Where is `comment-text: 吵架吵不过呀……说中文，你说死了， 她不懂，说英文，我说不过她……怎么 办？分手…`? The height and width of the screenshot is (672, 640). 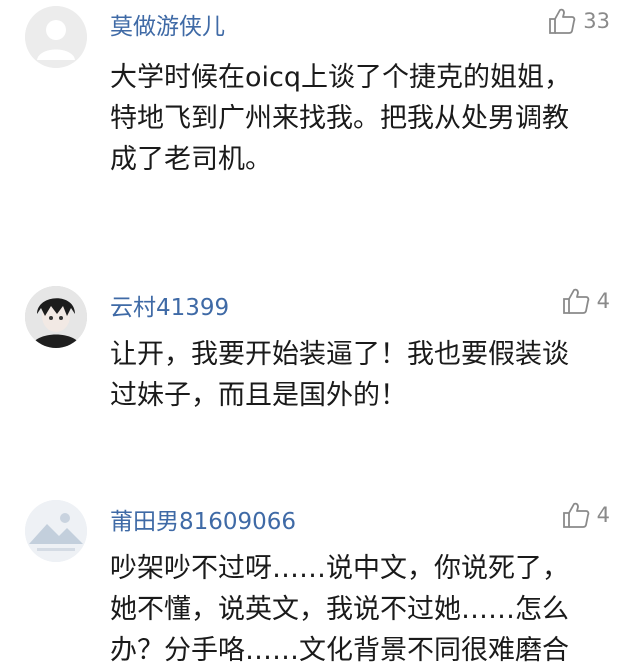
comment-text: 吵架吵不过呀……说中文，你说死了， 她不懂，说英文，我说不过她……怎么 办？分手… is located at coordinates (365, 609).